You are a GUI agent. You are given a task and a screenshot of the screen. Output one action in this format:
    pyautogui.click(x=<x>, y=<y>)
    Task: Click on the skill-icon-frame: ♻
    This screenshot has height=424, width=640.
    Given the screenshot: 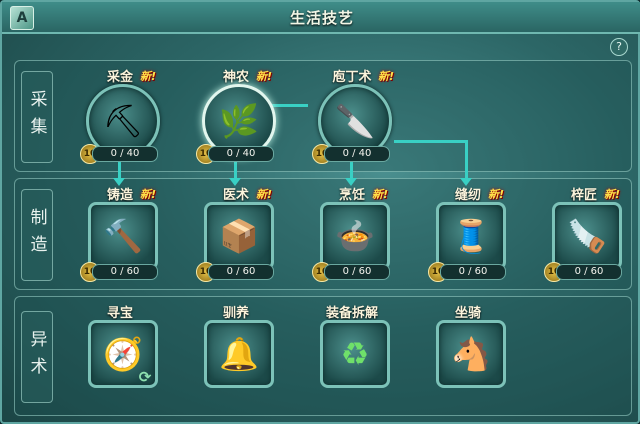 What is the action you would take?
    pyautogui.click(x=355, y=354)
    